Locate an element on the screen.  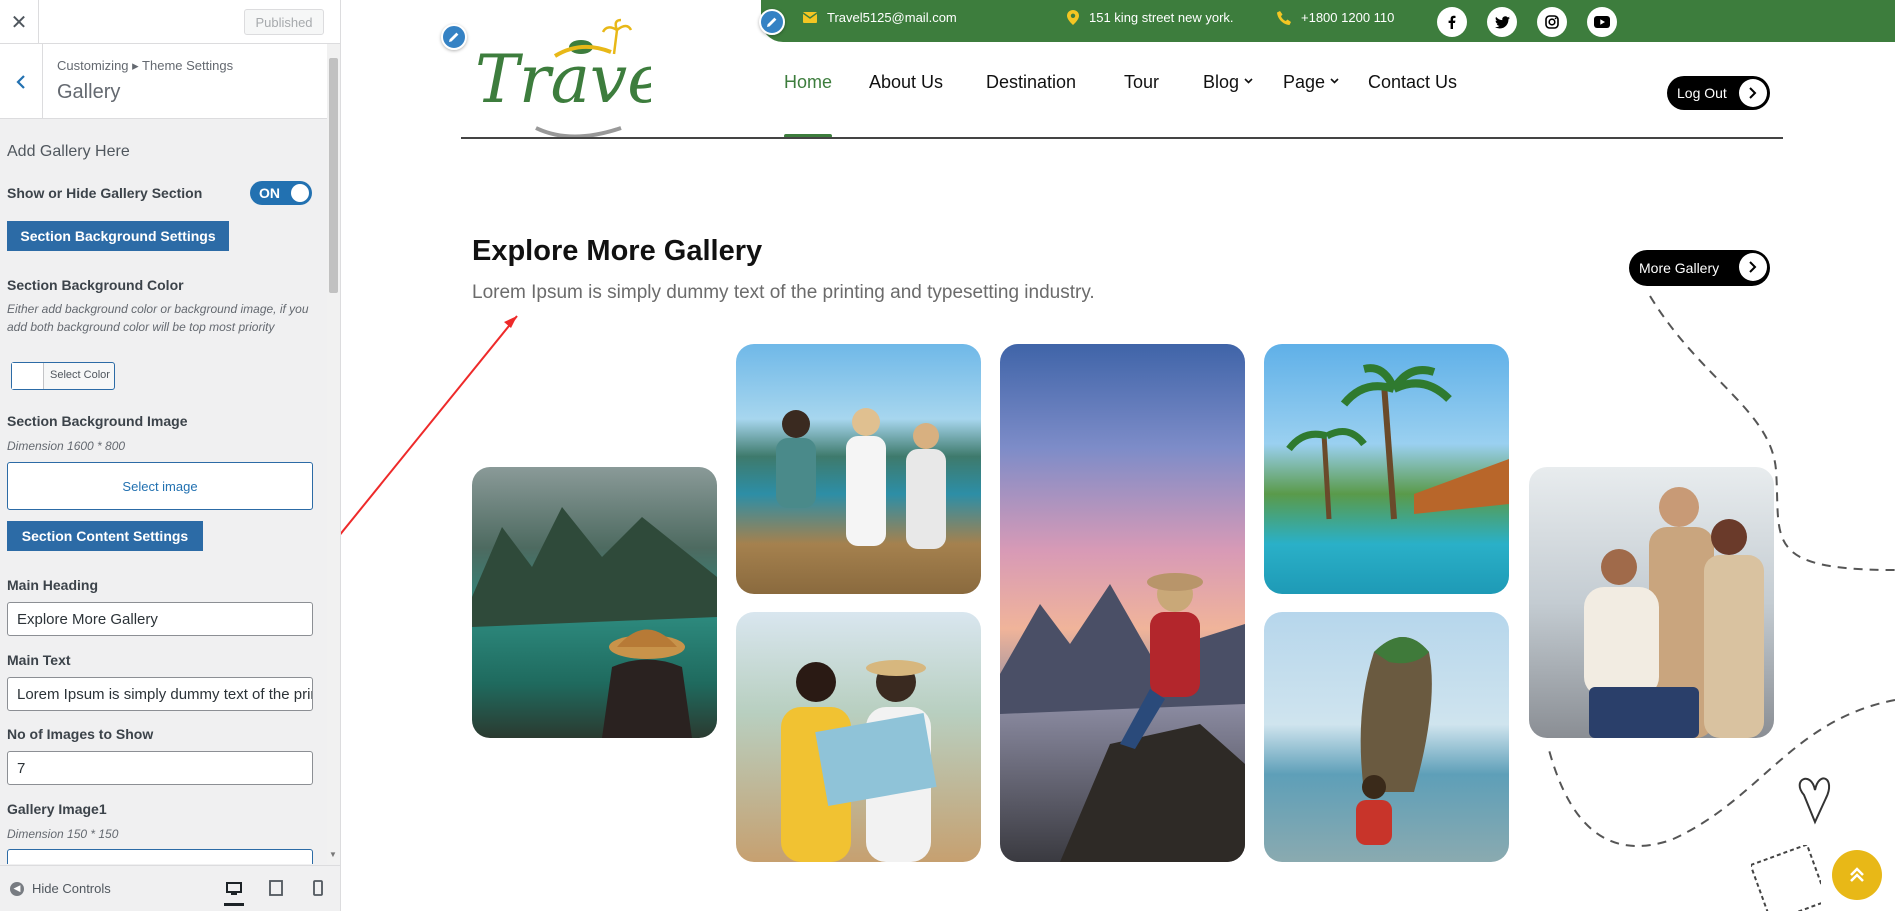
toggle-label: ON is located at coordinates (269, 193).